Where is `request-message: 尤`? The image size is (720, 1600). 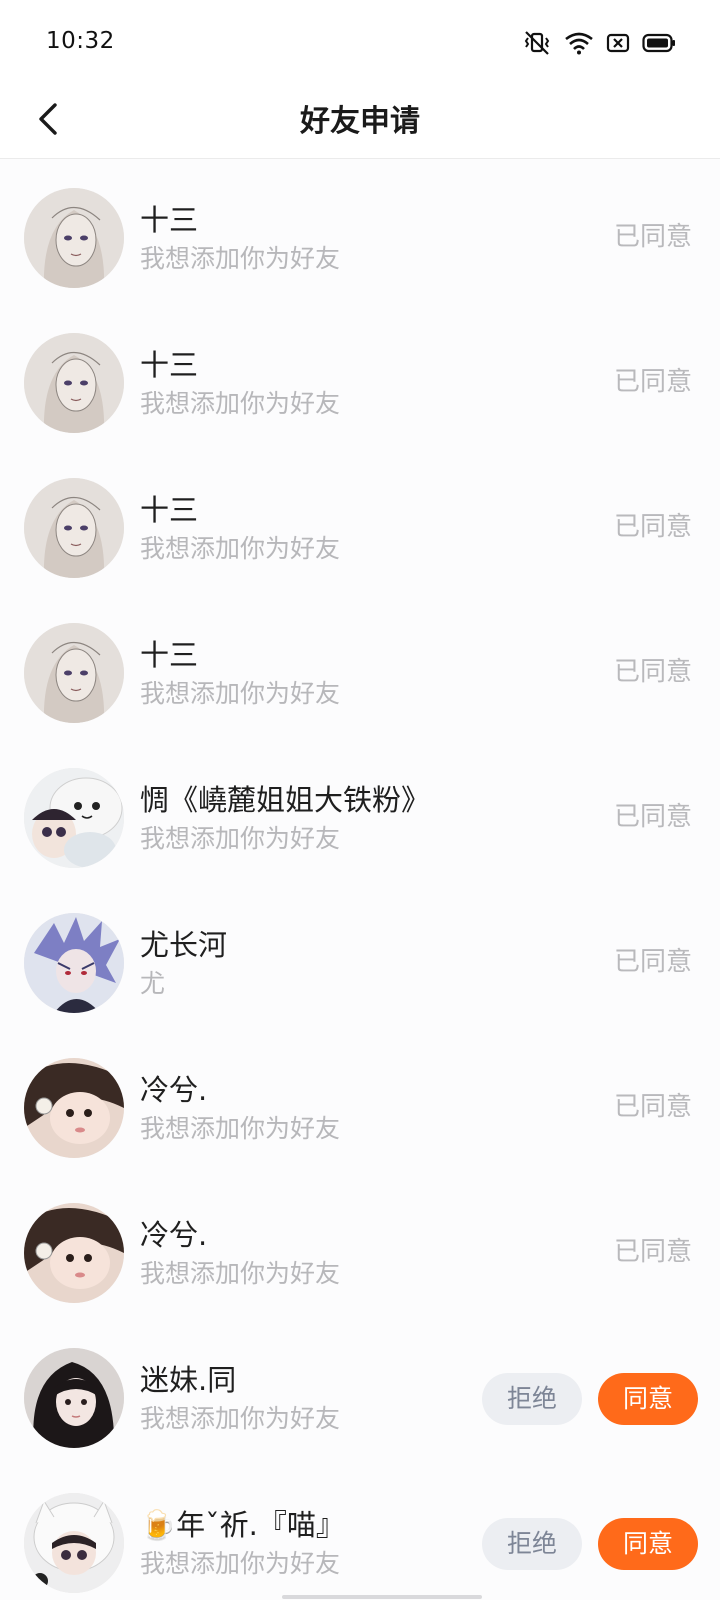 request-message: 尤 is located at coordinates (153, 983).